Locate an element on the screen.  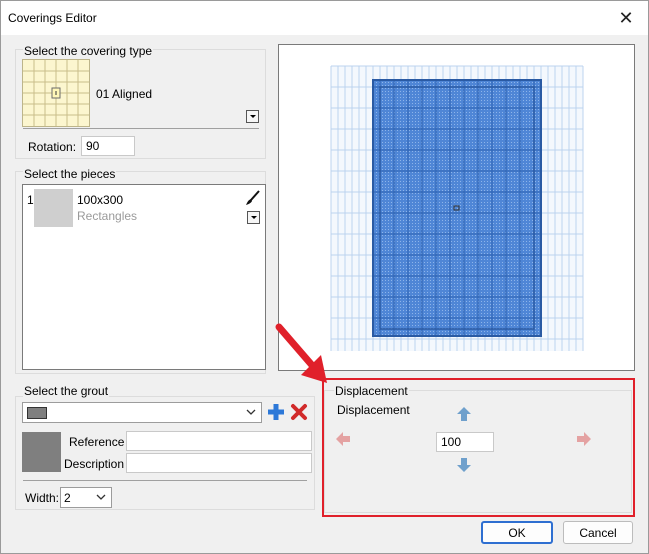
ok-button: OK is located at coordinates (517, 532).